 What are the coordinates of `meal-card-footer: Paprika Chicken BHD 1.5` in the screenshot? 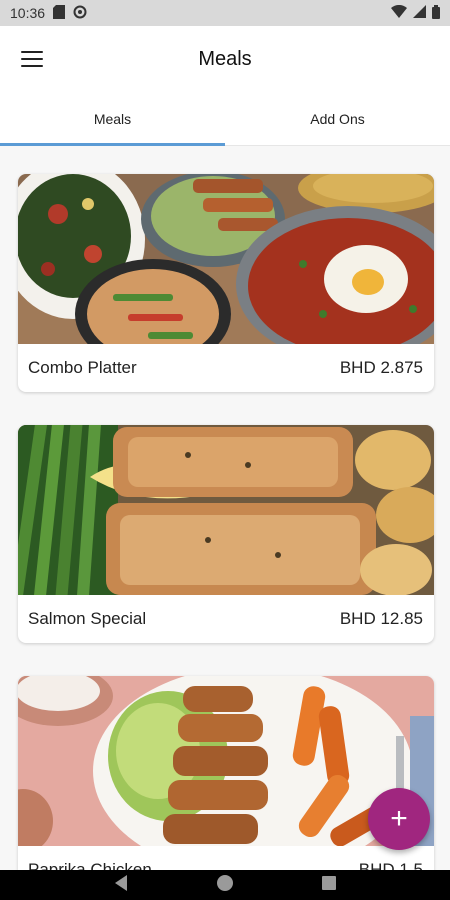 It's located at (226, 858).